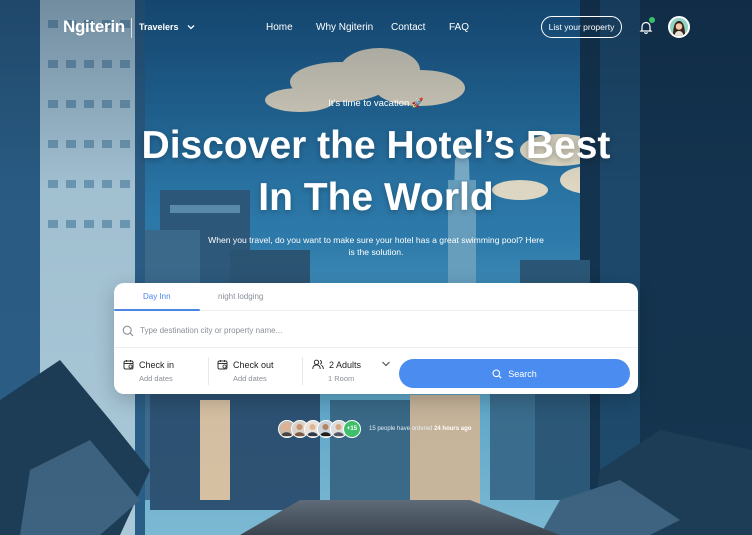 The image size is (752, 535). I want to click on search-button: Search, so click(514, 373).